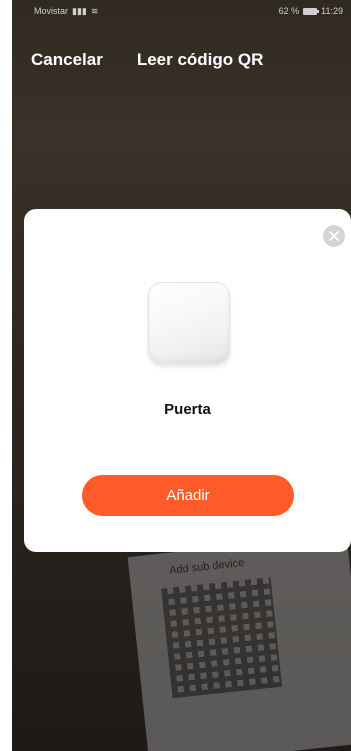 The width and height of the screenshot is (351, 751). What do you see at coordinates (67, 60) in the screenshot?
I see `cancel-button: Cancelar` at bounding box center [67, 60].